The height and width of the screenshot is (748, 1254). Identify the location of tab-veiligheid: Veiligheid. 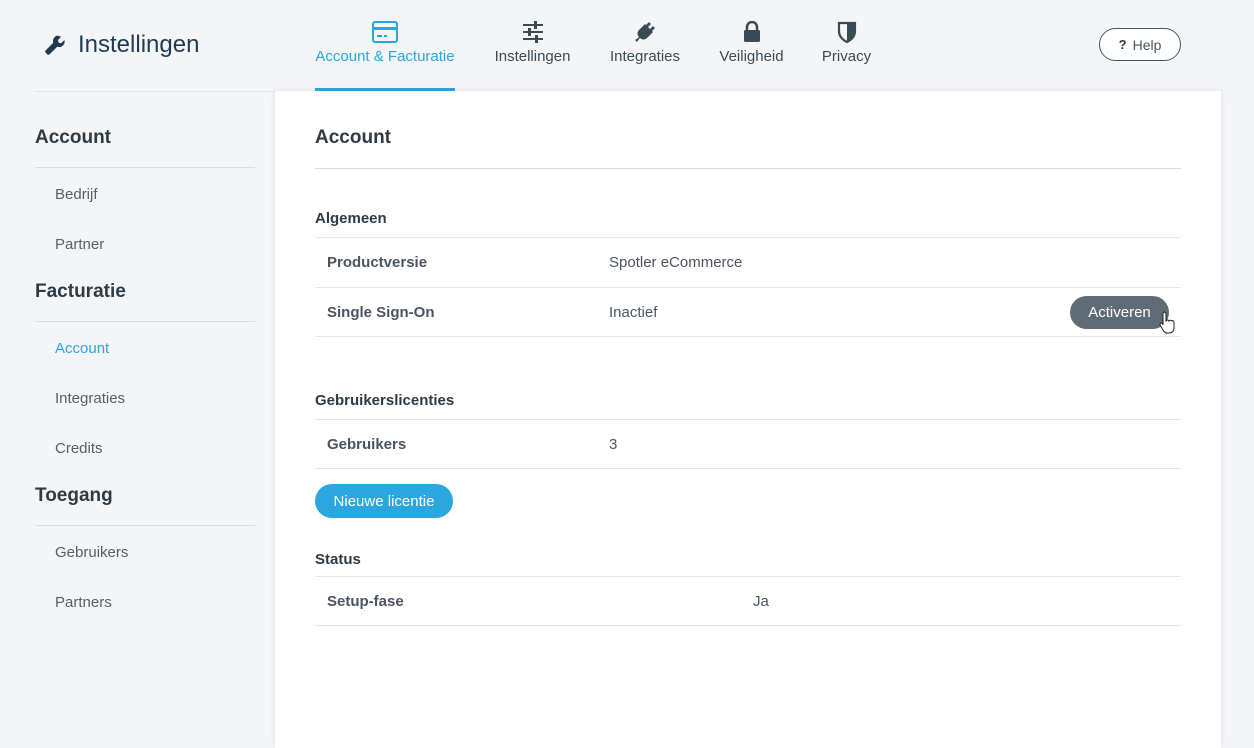
(751, 45).